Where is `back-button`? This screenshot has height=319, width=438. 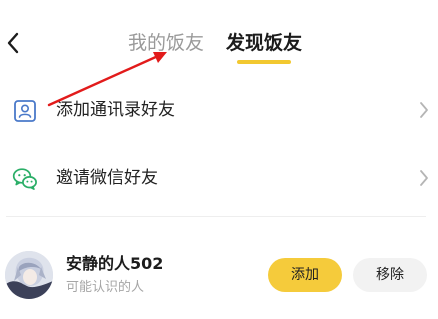
back-button is located at coordinates (13, 43).